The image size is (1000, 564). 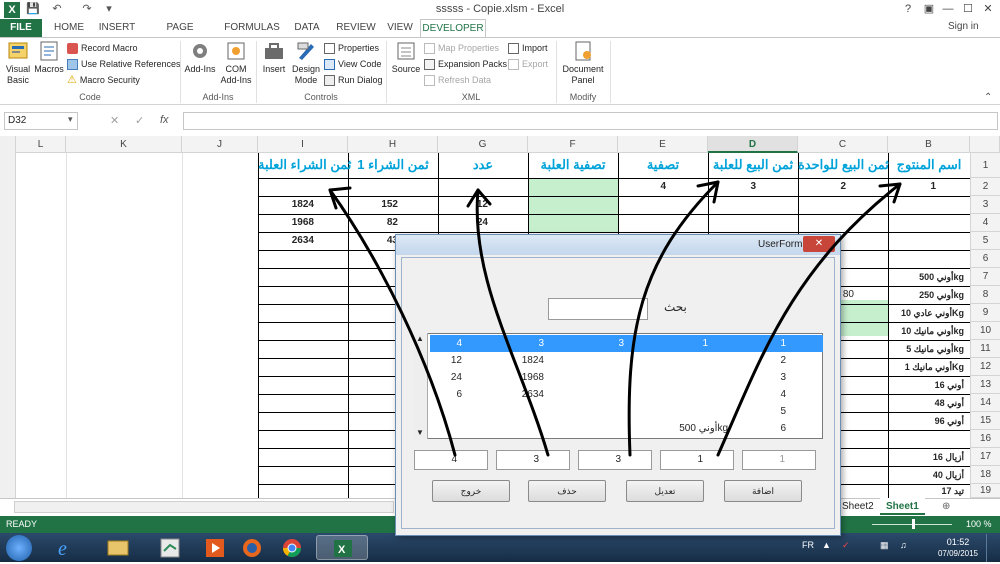 What do you see at coordinates (912, 524) in the screenshot?
I see `zoom-slider` at bounding box center [912, 524].